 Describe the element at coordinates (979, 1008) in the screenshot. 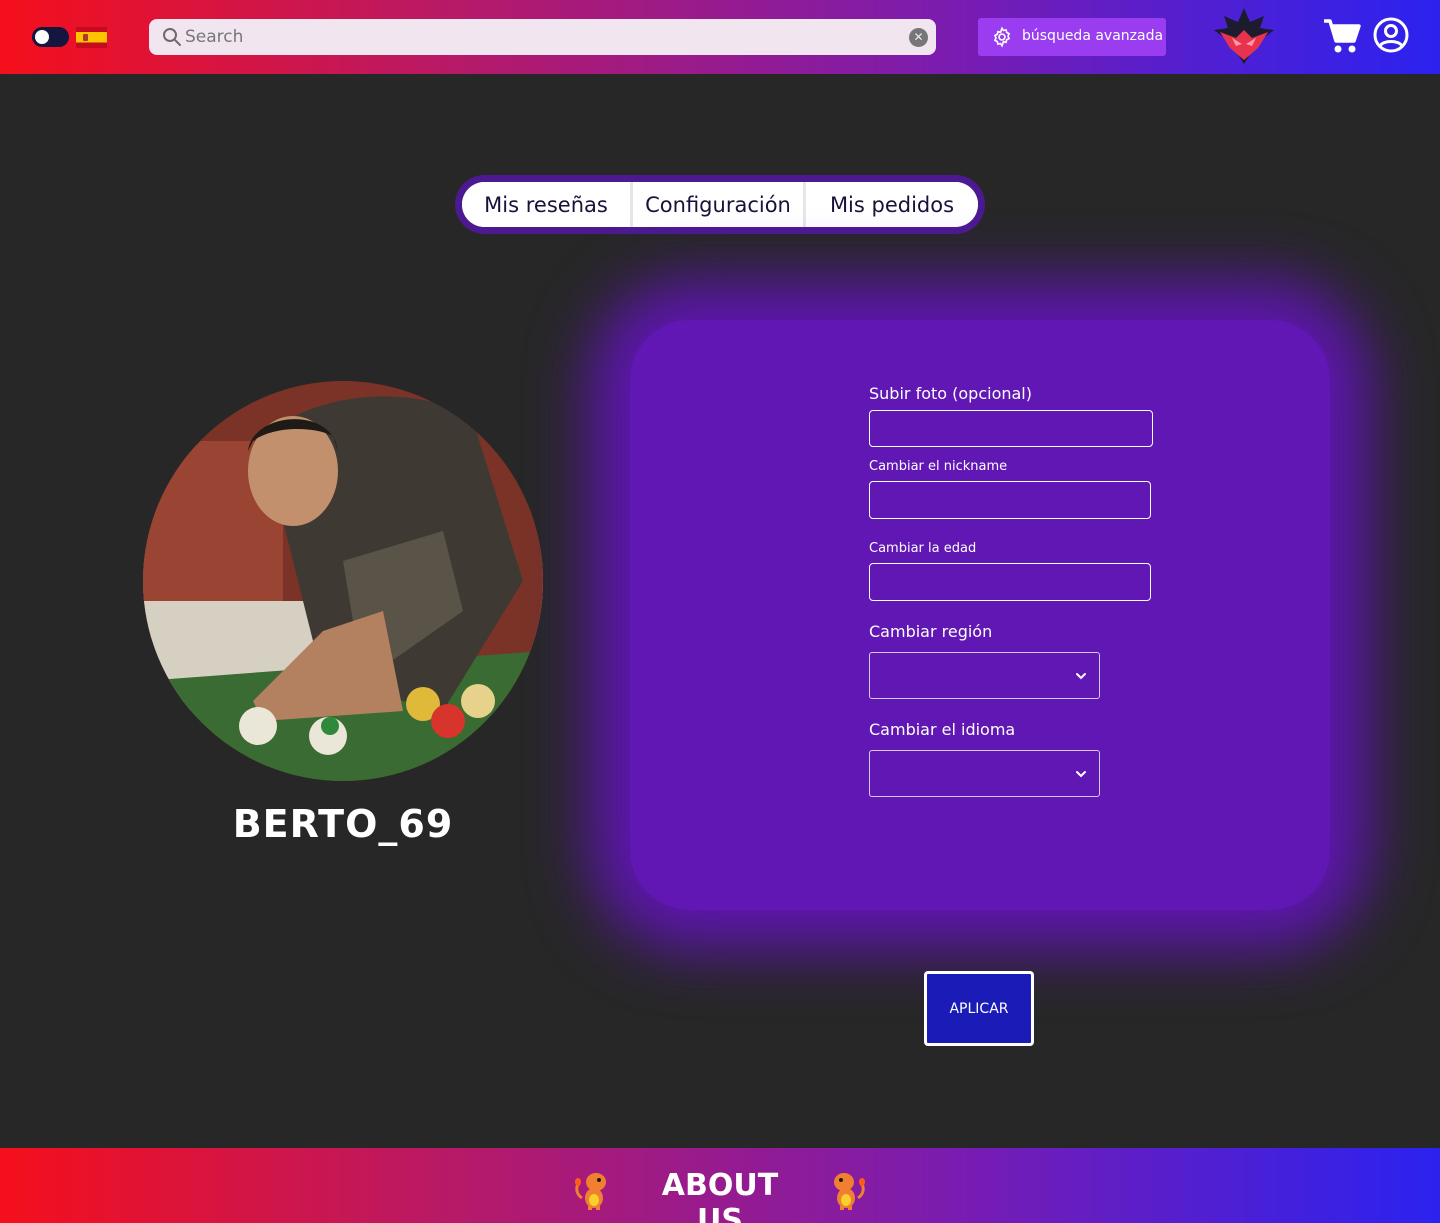

I see `apply-button: APLICAR` at that location.